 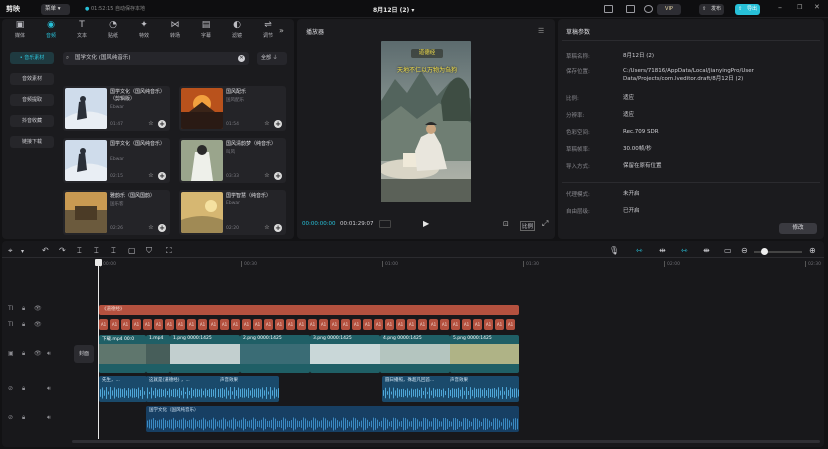 What do you see at coordinates (116, 108) in the screenshot?
I see `music-card: 国学文化（国风纯音乐）（剪辑版） Ebwar 01:47 ☆ +` at bounding box center [116, 108].